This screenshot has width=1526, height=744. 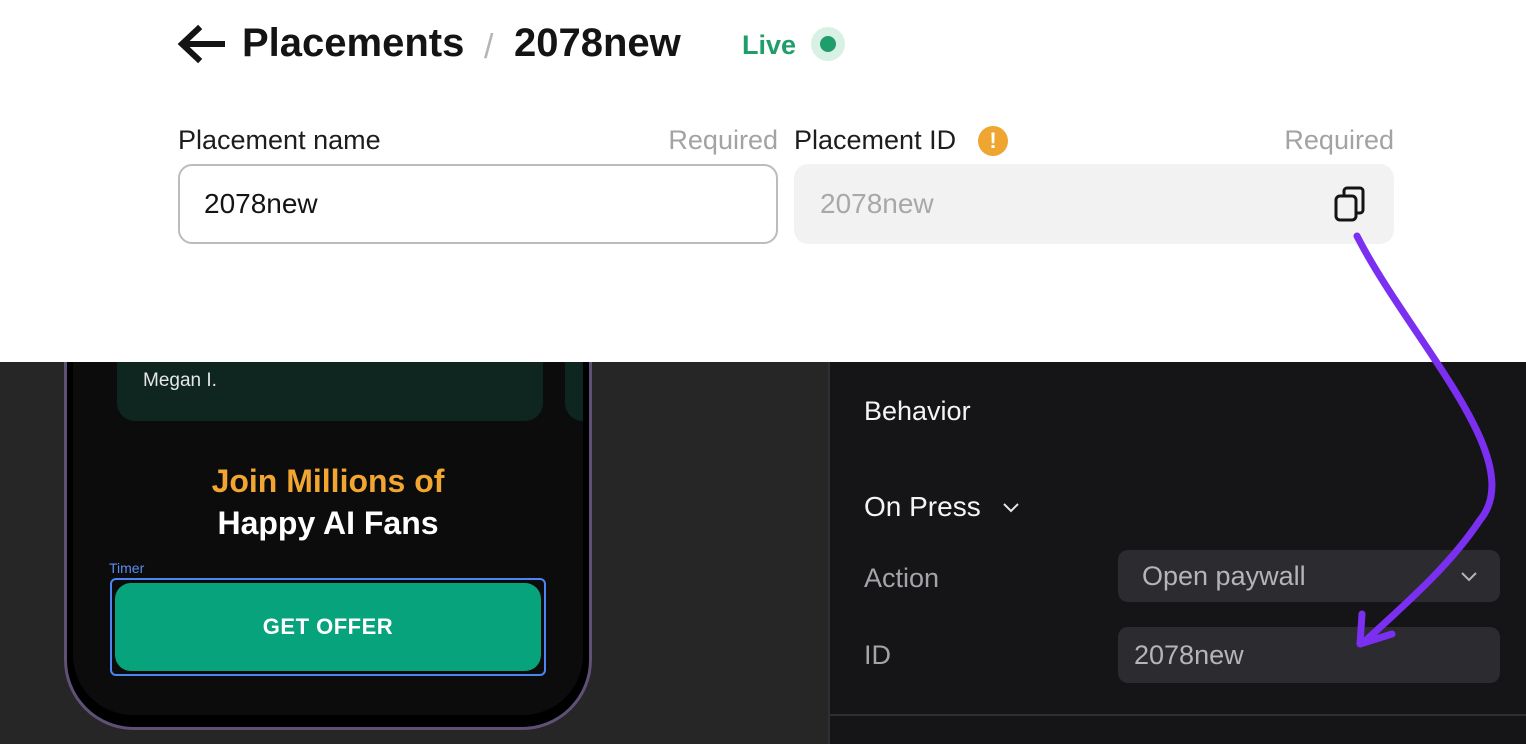 I want to click on placement-id-required: Required, so click(x=1339, y=140).